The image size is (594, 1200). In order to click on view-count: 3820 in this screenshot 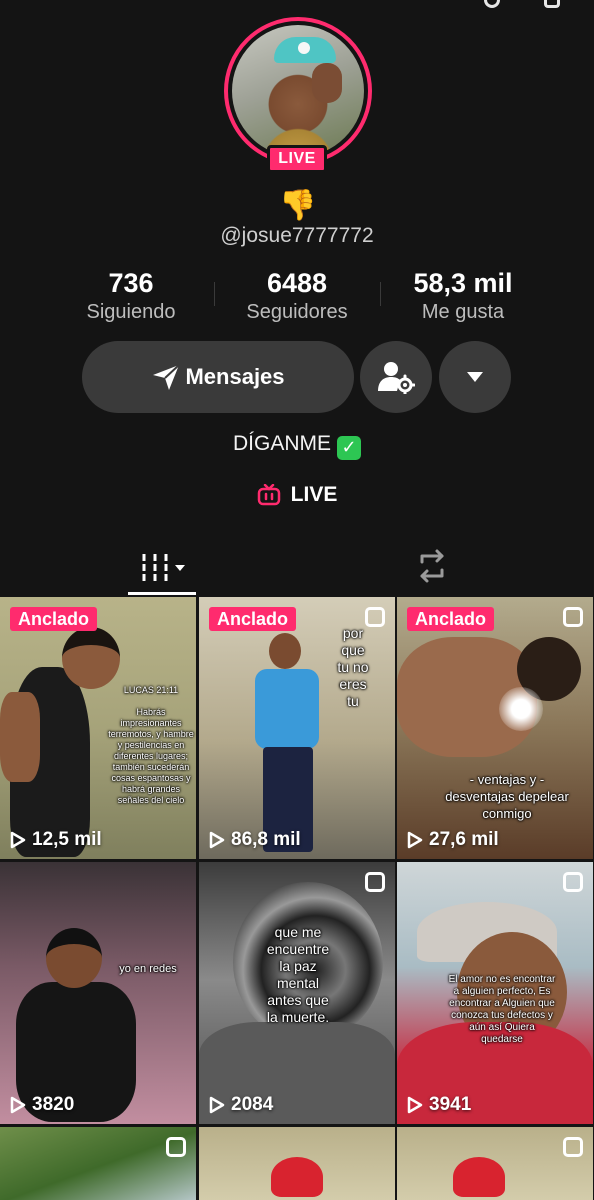, I will do `click(42, 1105)`.